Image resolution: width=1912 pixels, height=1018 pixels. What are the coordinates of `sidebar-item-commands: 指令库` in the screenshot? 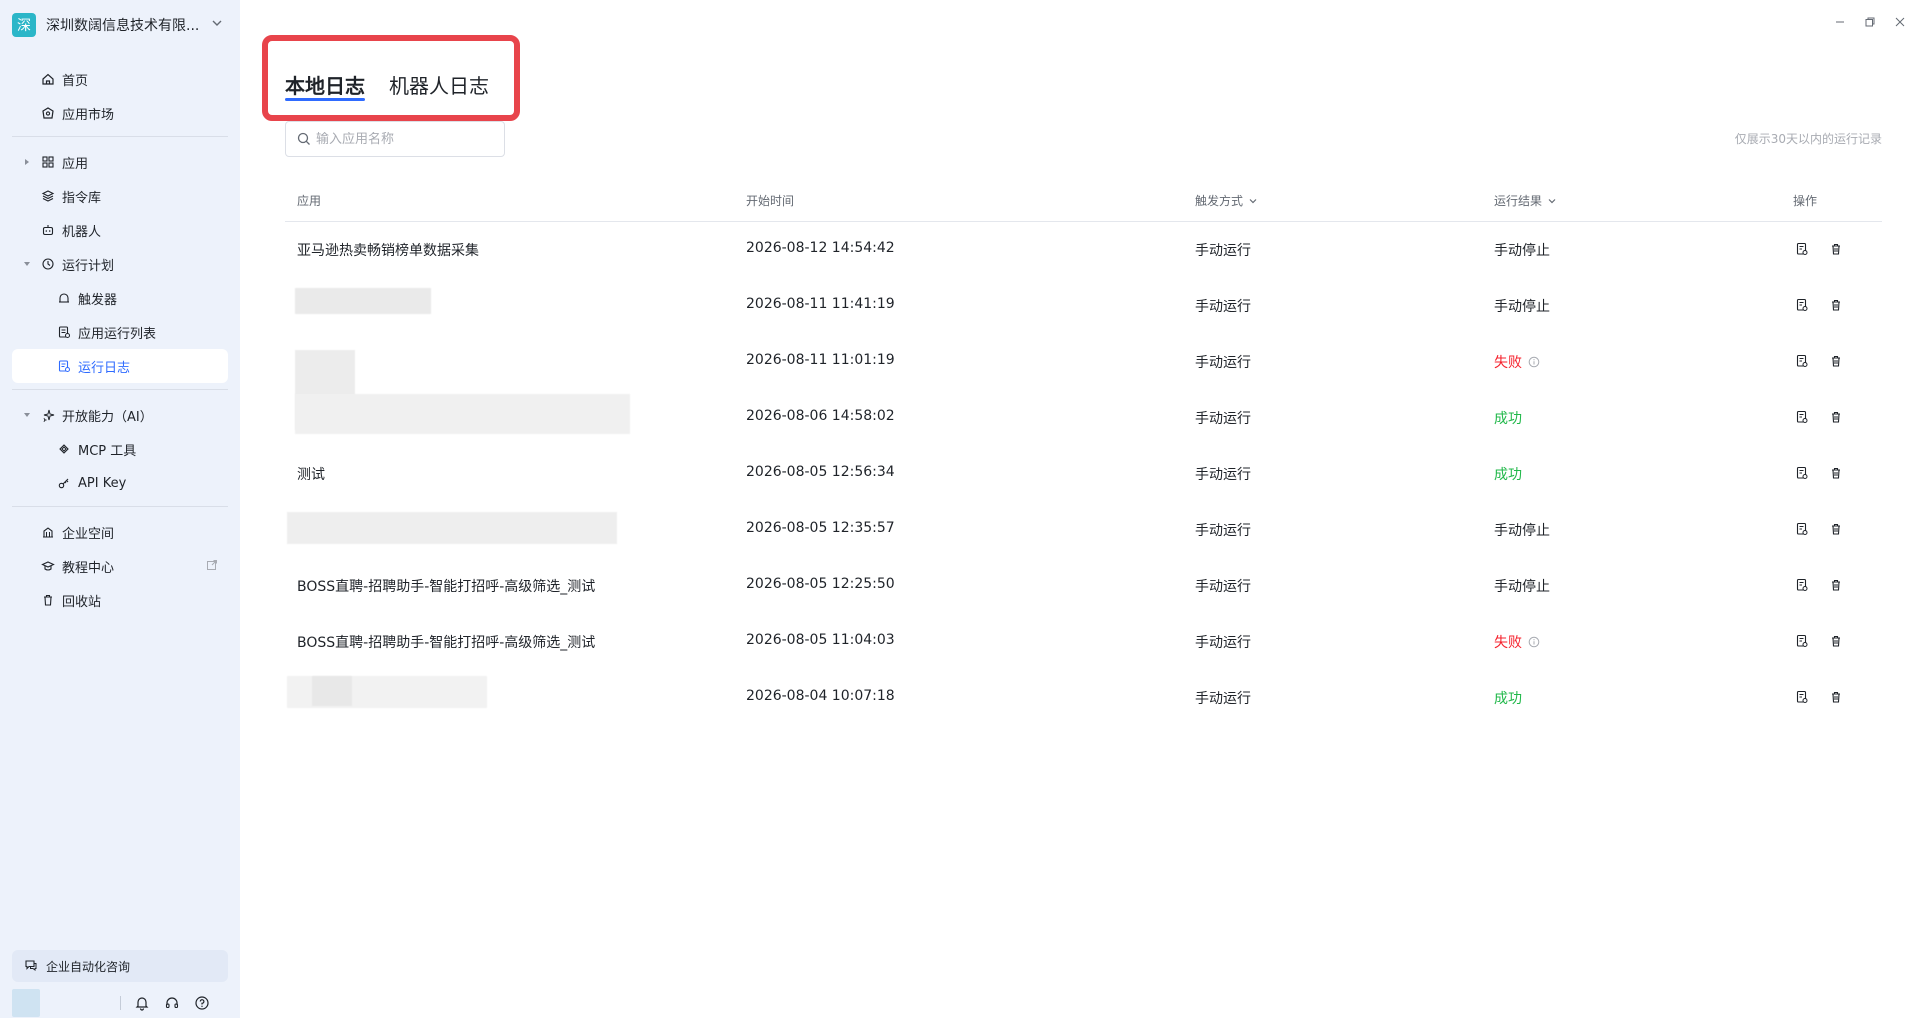 It's located at (120, 196).